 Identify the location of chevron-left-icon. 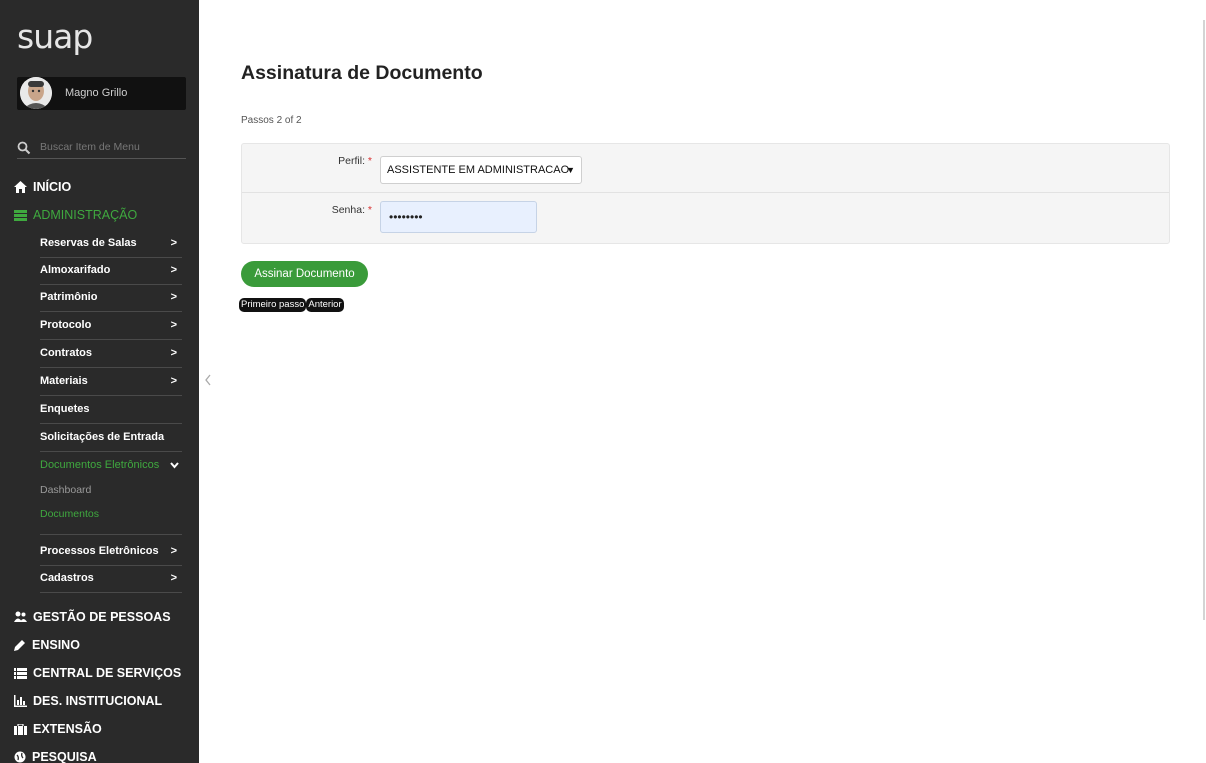
(208, 380).